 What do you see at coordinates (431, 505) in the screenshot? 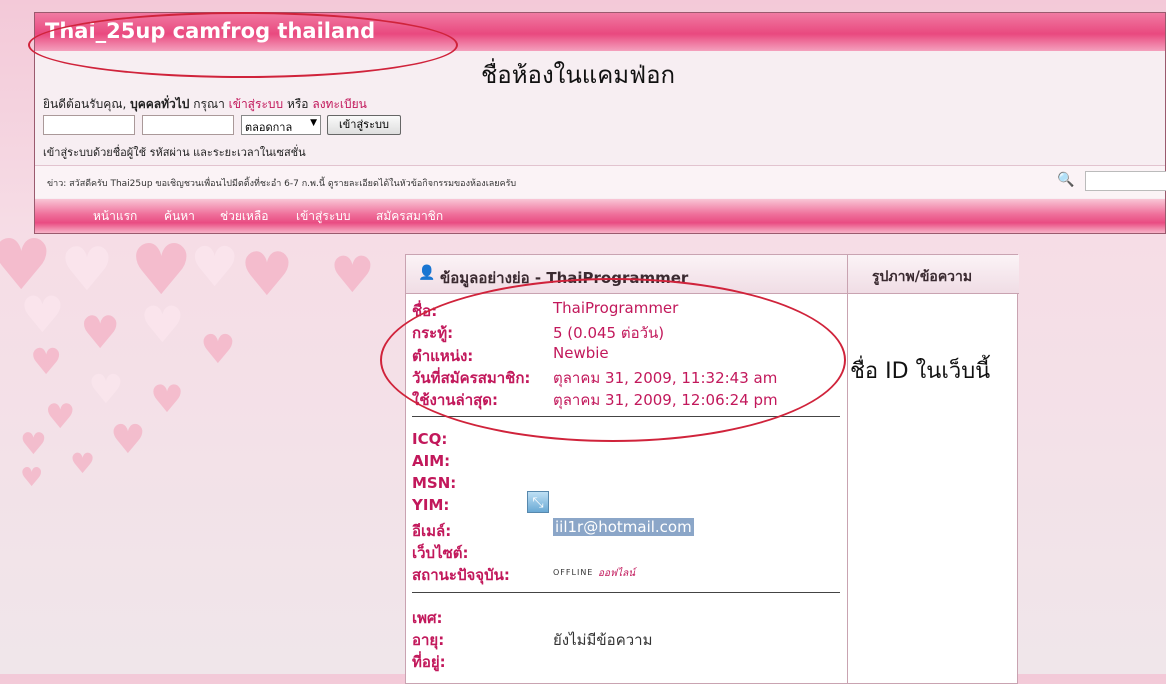
I see `label-yim: YIM:` at bounding box center [431, 505].